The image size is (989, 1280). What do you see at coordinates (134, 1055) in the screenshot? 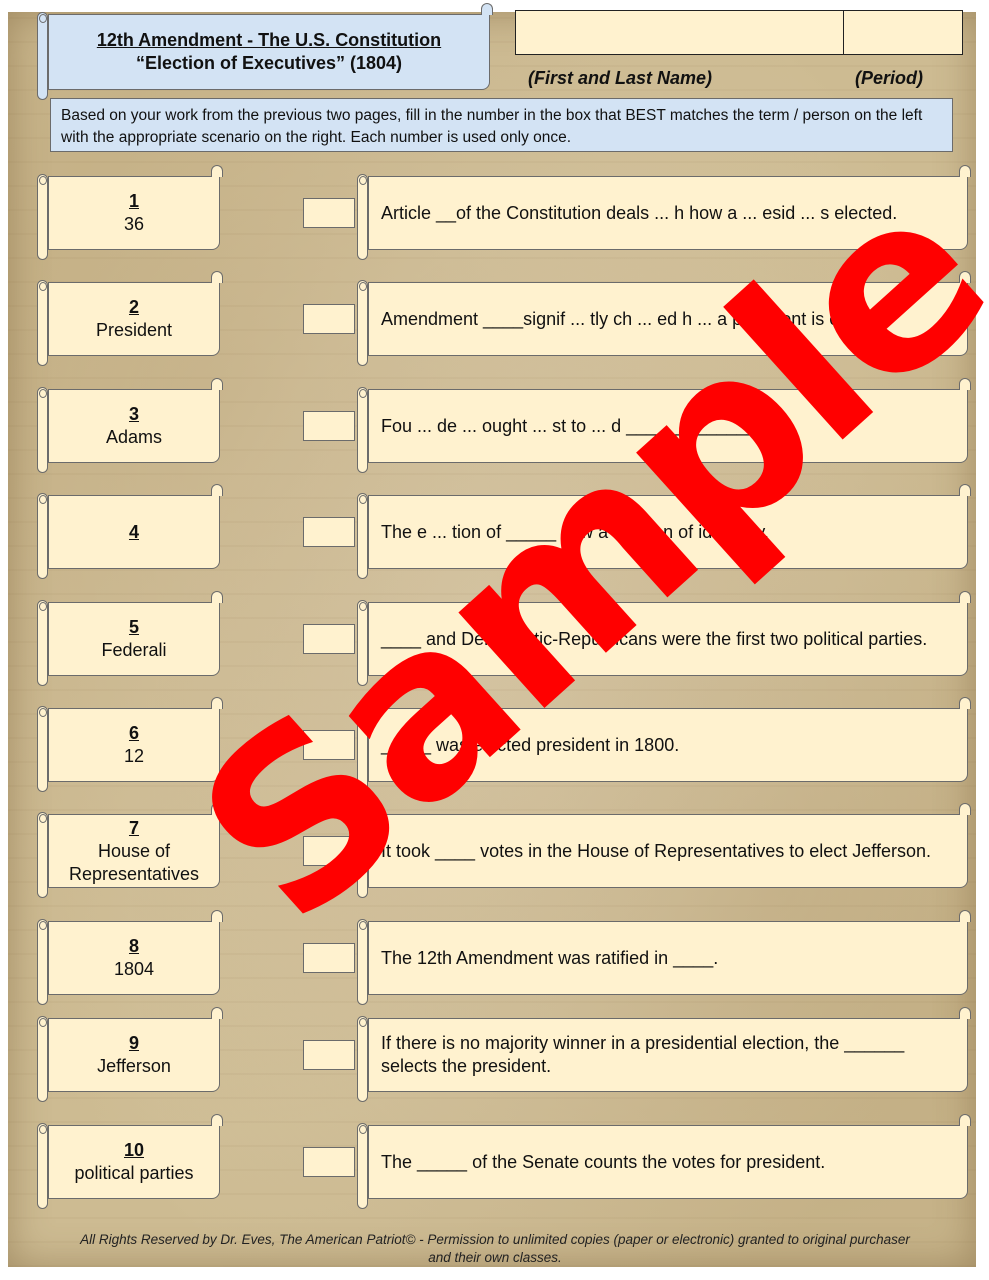
I see `term-content: 9 Jefferson` at bounding box center [134, 1055].